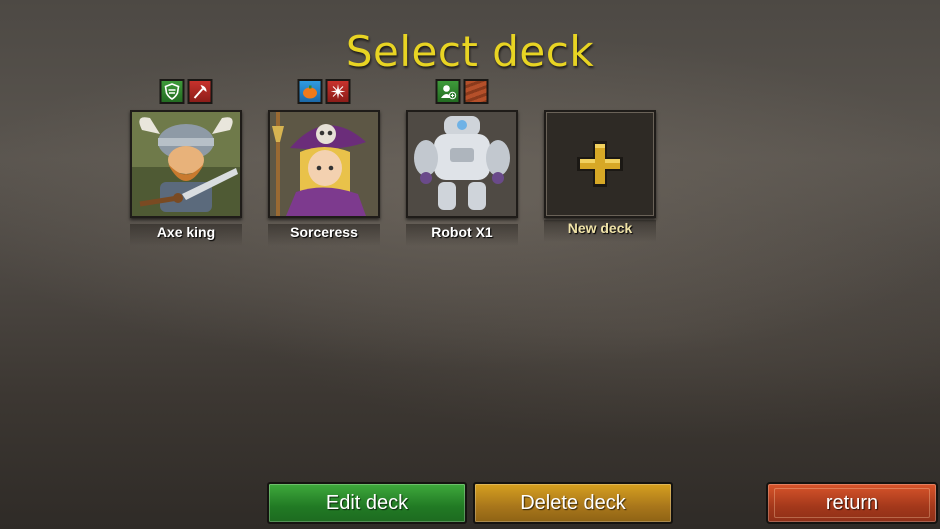  Describe the element at coordinates (367, 503) in the screenshot. I see `edit-deck-button: Edit deck` at that location.